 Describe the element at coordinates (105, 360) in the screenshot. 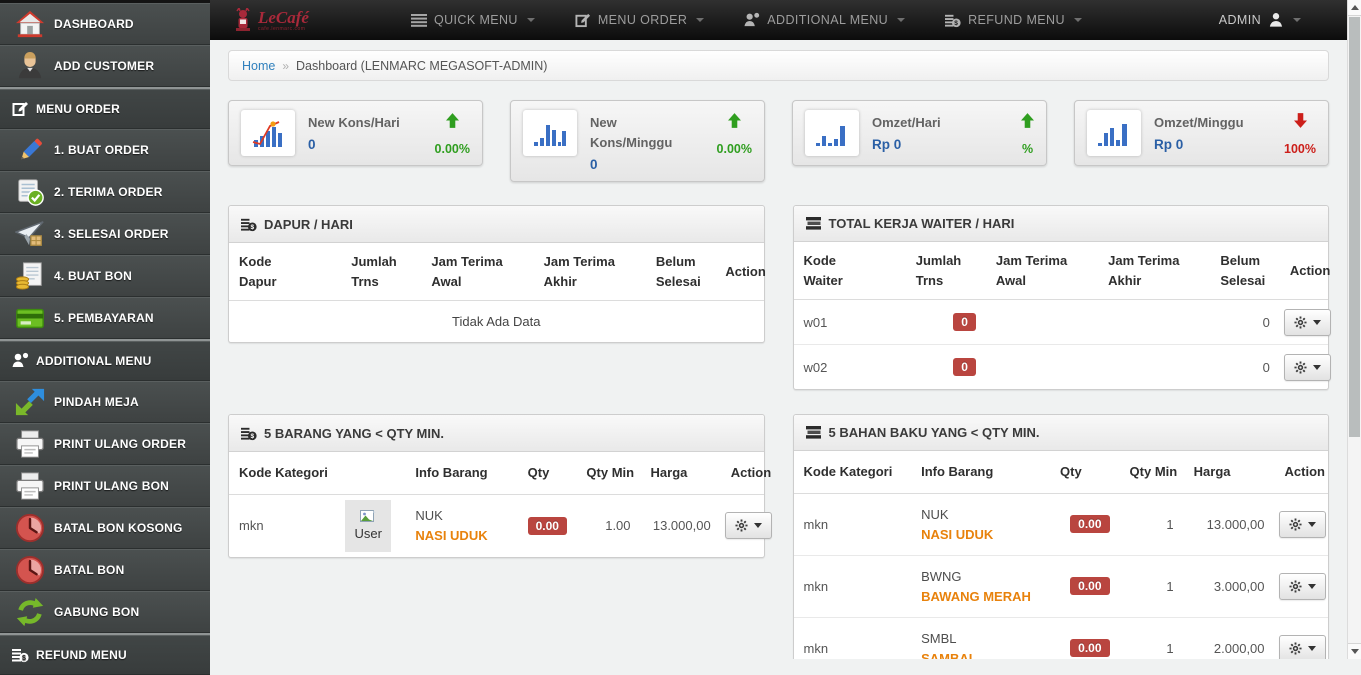

I see `sidebar-section-additional-menu: ADDITIONAL MENU` at that location.